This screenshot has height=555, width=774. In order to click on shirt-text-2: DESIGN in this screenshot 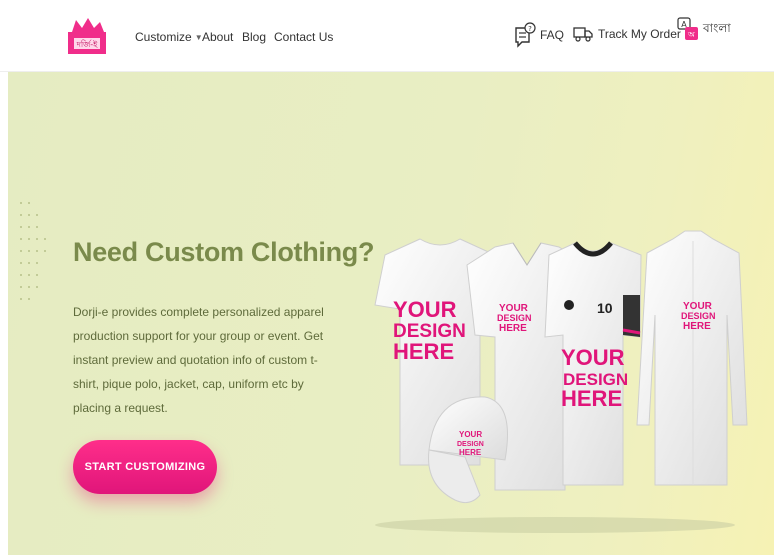, I will do `click(698, 316)`.